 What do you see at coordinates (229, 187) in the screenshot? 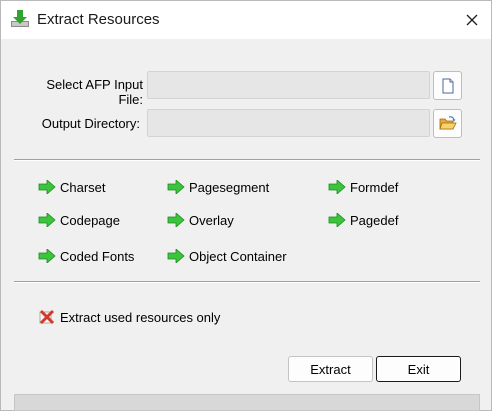
I see `resource-pagesegment-label: Pagesegment` at bounding box center [229, 187].